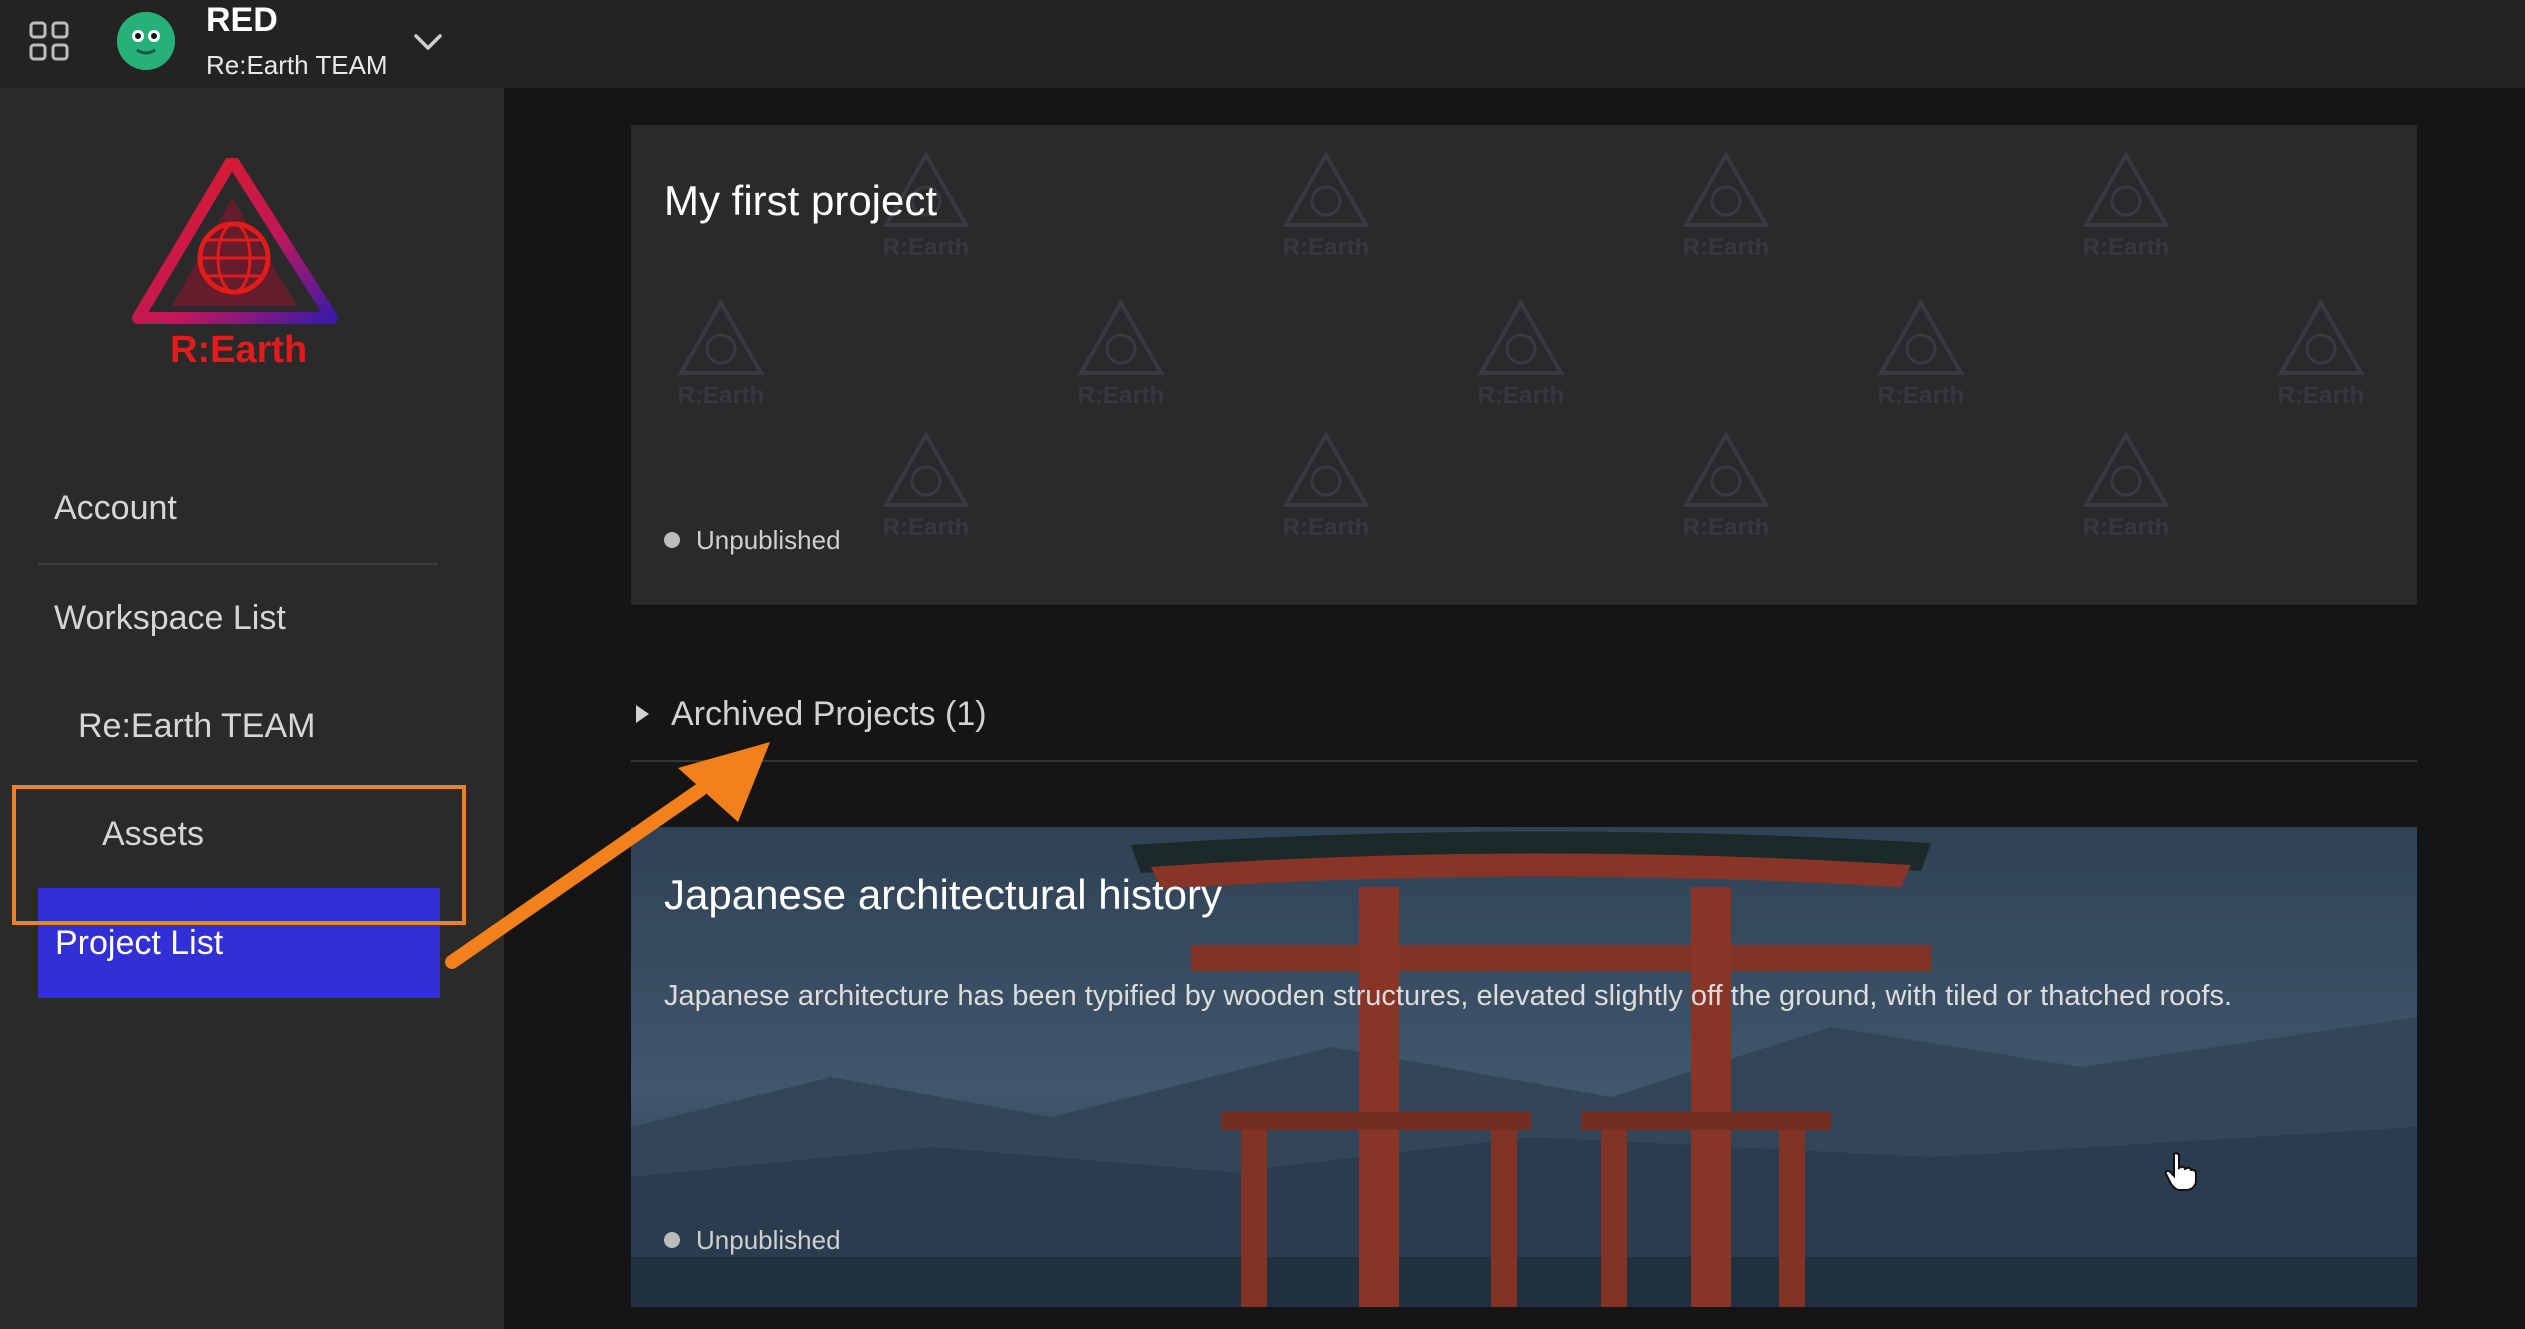 Image resolution: width=2525 pixels, height=1329 pixels. I want to click on project-title: My first project, so click(801, 200).